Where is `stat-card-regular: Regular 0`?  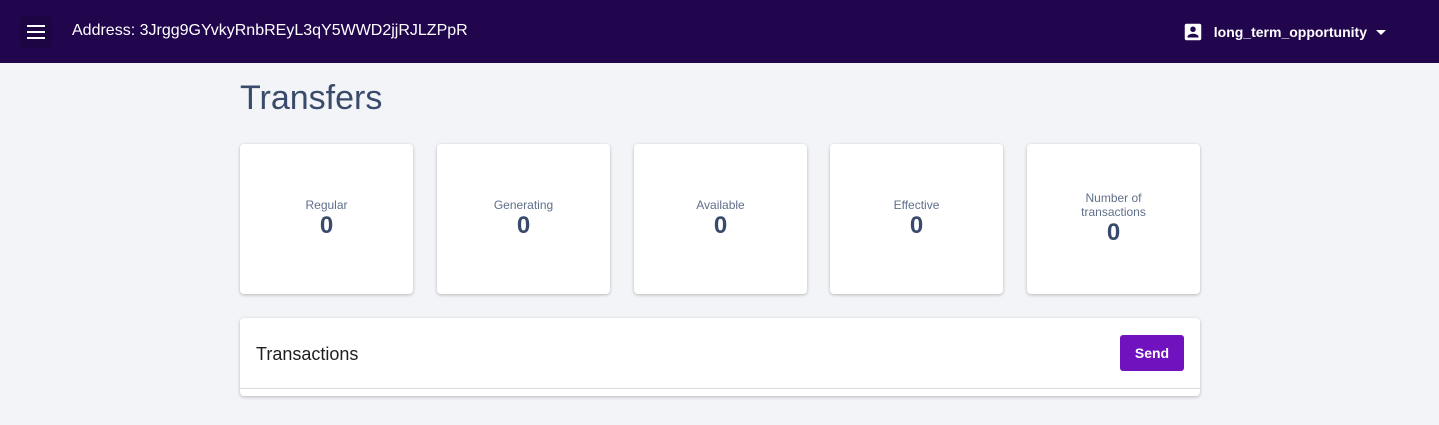 stat-card-regular: Regular 0 is located at coordinates (326, 219).